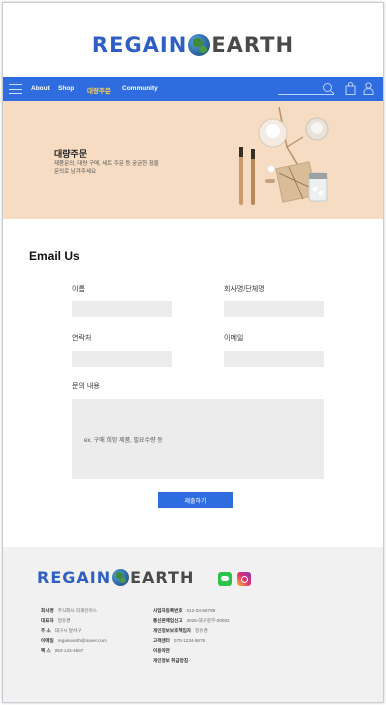 The image size is (386, 705). I want to click on shopping-bag-icon, so click(350, 88).